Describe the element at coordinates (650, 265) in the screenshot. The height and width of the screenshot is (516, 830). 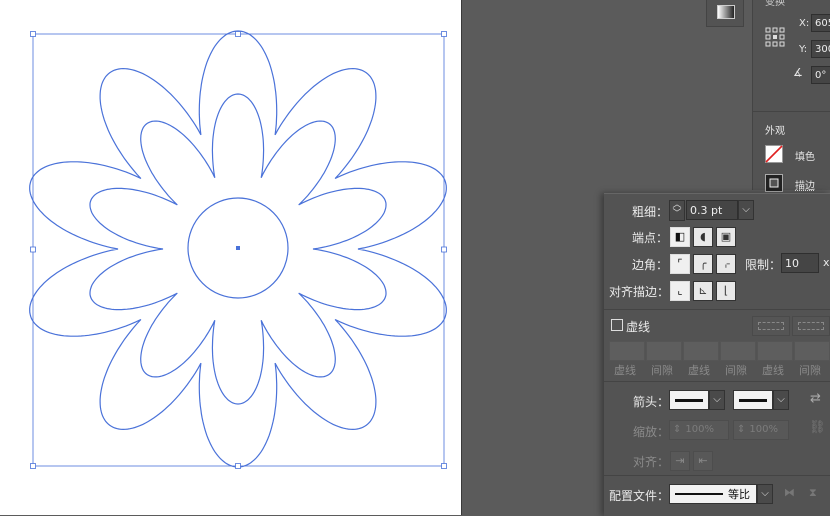
I see `corner-label: 边角：` at that location.